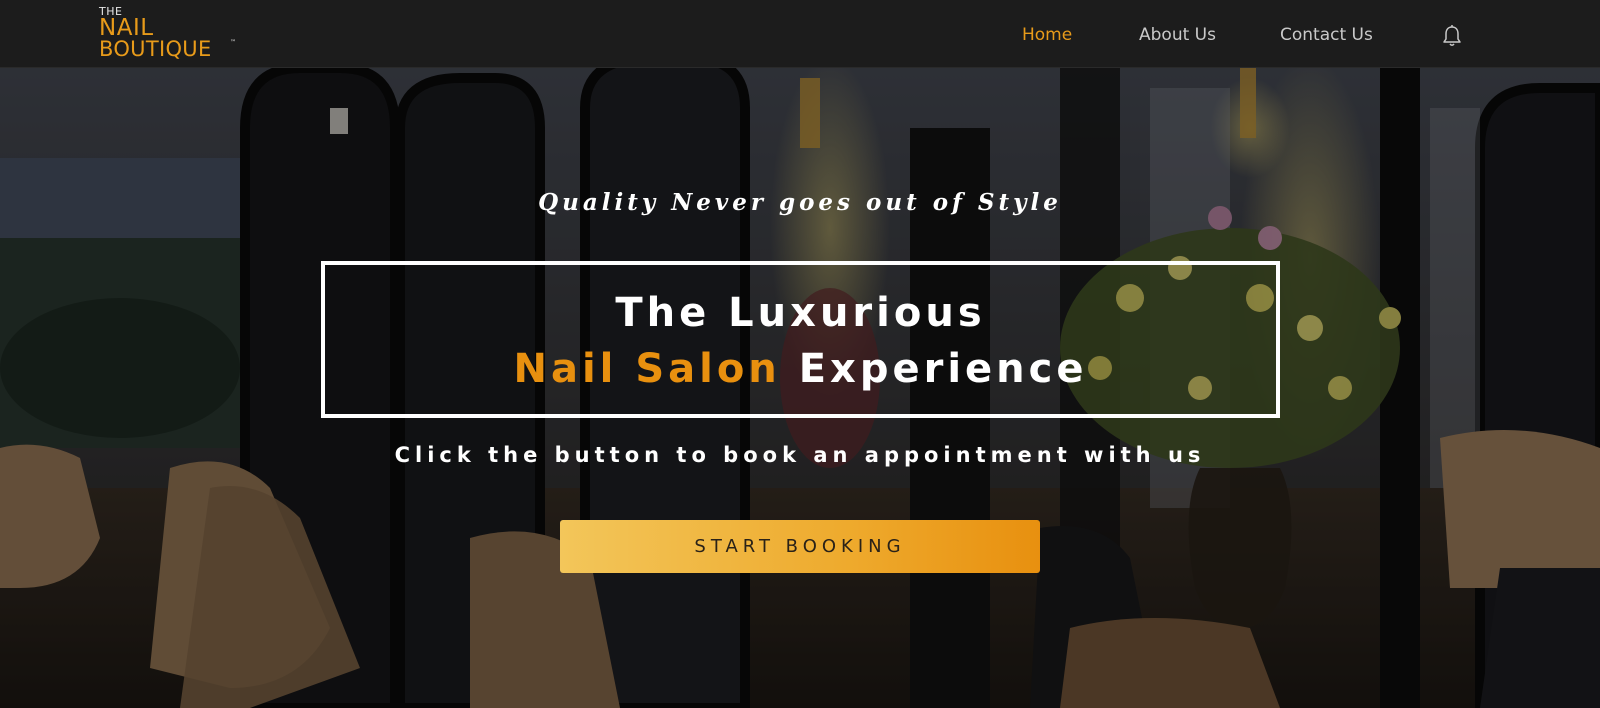 The height and width of the screenshot is (708, 1600). What do you see at coordinates (233, 42) in the screenshot?
I see `logo-trademark: ™` at bounding box center [233, 42].